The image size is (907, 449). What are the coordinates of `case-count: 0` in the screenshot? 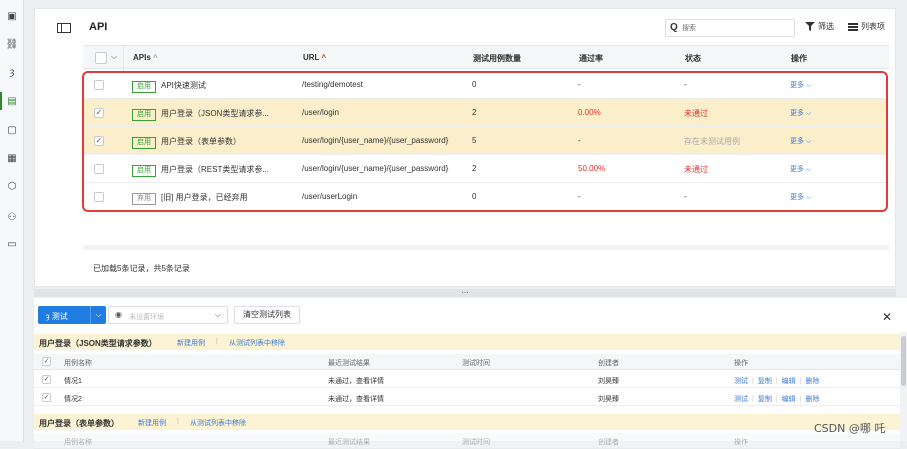 It's located at (474, 84).